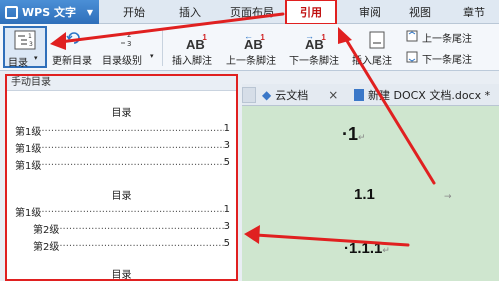  I want to click on tab-insert: 插入, so click(190, 12).